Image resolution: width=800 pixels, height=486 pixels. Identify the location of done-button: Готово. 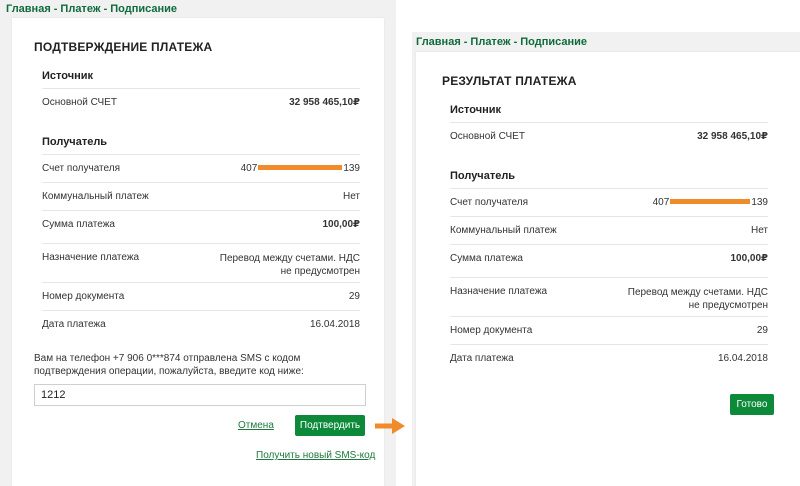
(752, 404).